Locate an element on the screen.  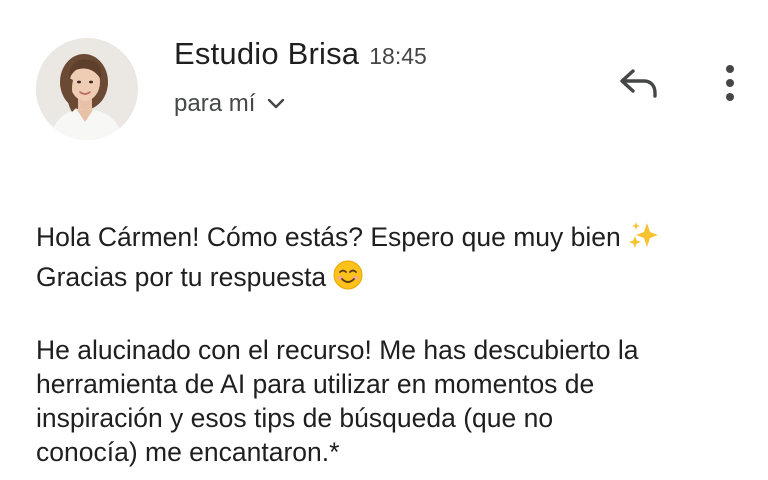
more-options-button is located at coordinates (730, 83).